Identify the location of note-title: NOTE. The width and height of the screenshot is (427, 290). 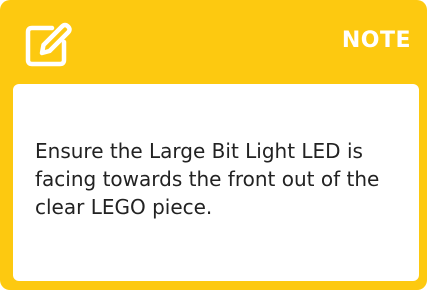
(376, 40).